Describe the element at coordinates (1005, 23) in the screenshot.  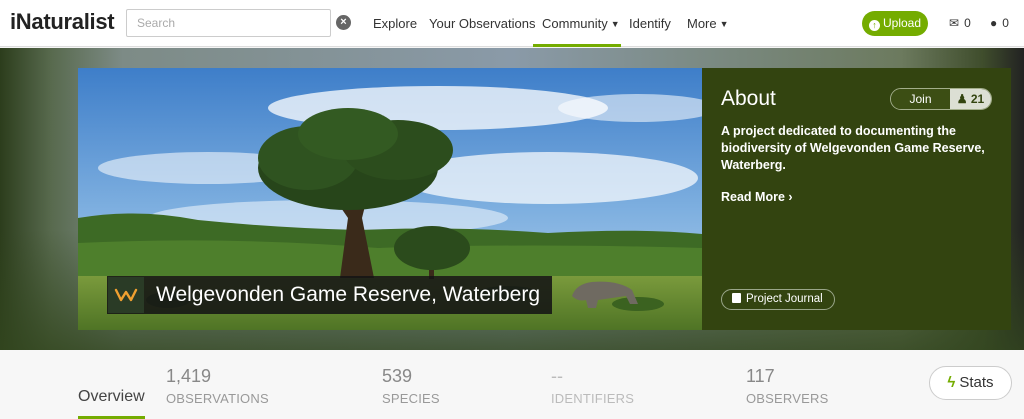
I see `notifications-count: 0` at that location.